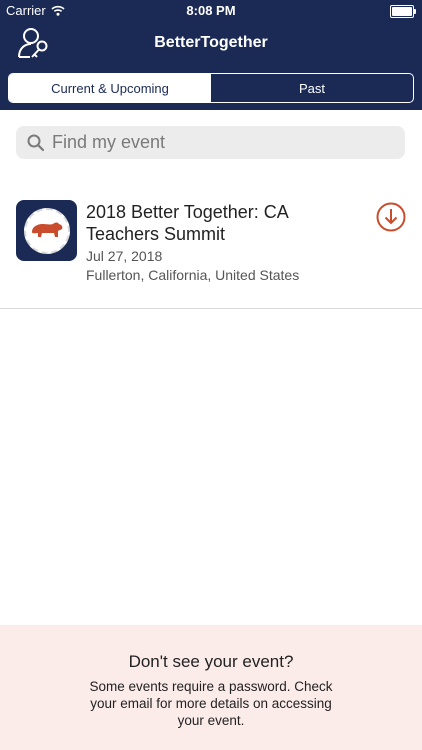 Image resolution: width=422 pixels, height=750 pixels. Describe the element at coordinates (391, 217) in the screenshot. I see `download-icon` at that location.